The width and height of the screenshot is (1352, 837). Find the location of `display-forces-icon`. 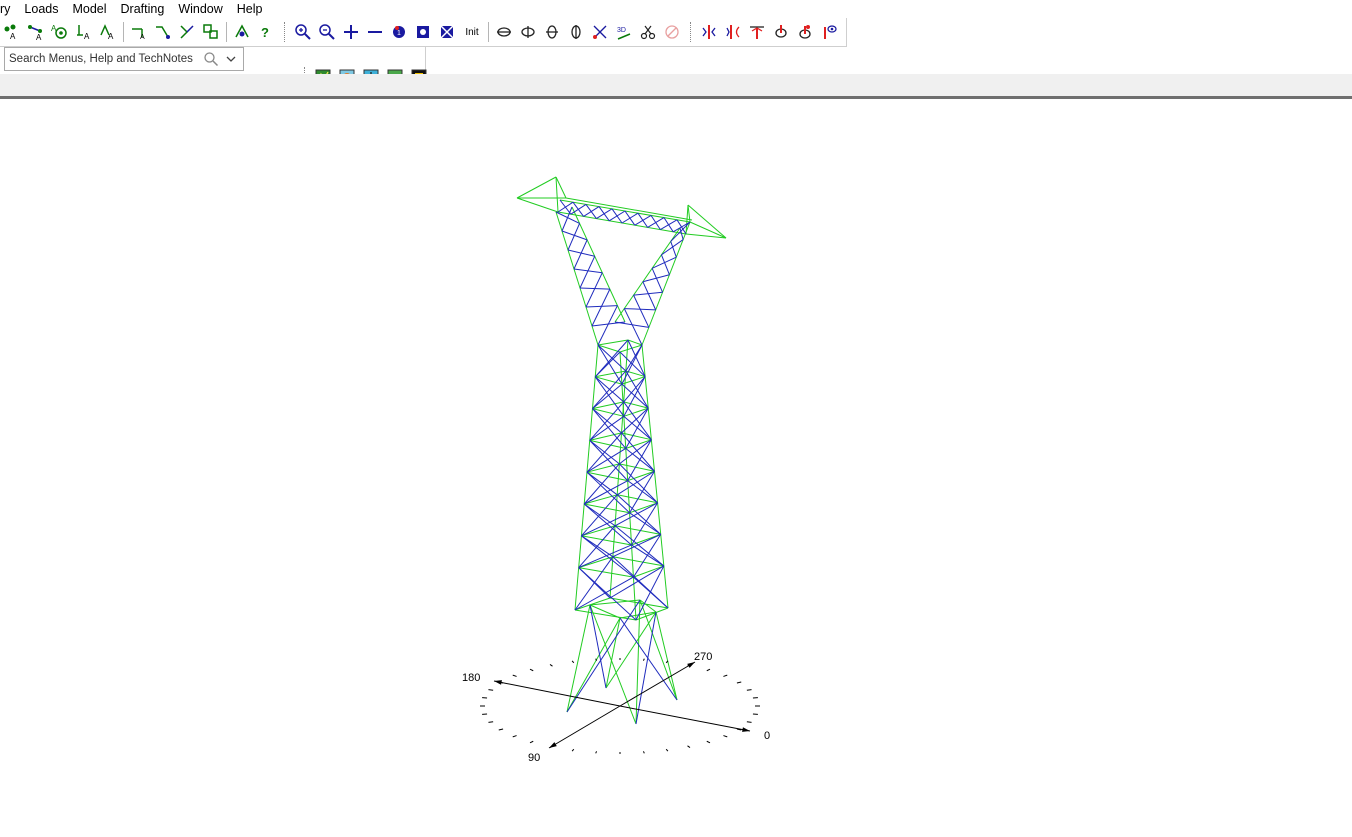

display-forces-icon is located at coordinates (709, 32).